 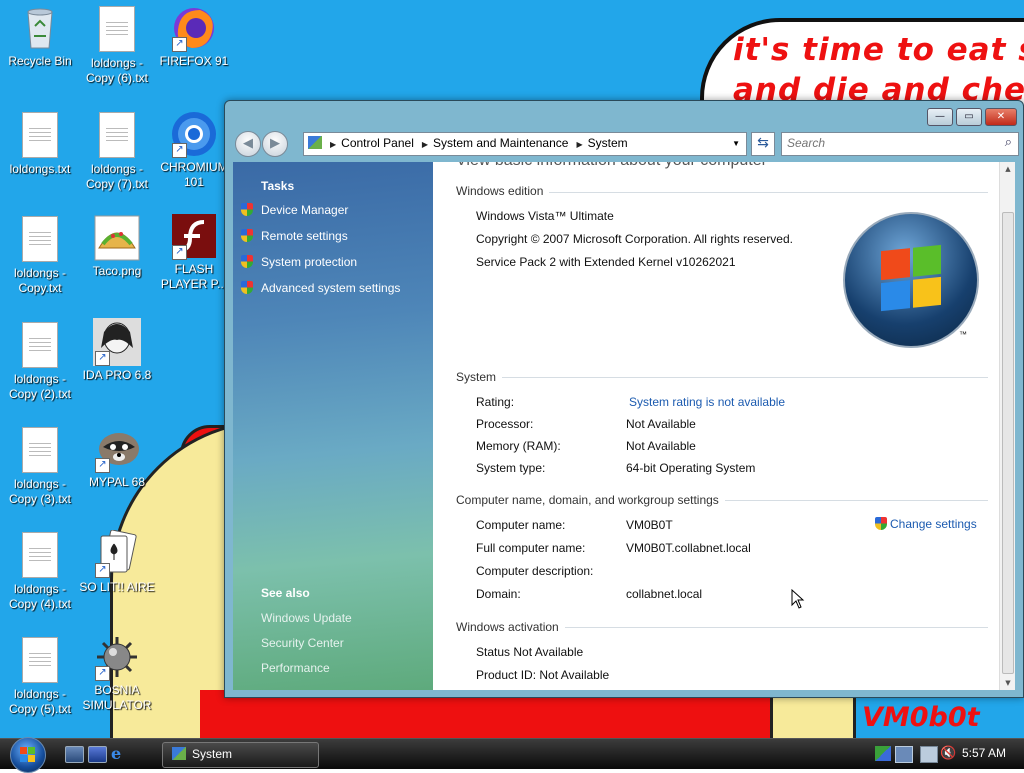 What do you see at coordinates (948, 753) in the screenshot?
I see `volume-muted-icon: 🔇` at bounding box center [948, 753].